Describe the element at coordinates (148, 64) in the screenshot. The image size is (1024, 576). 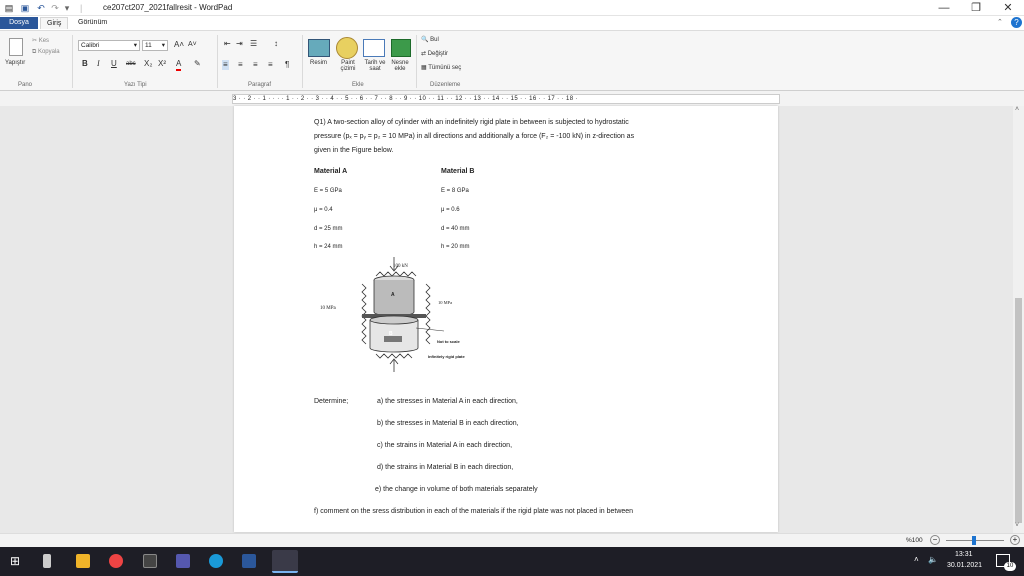
I see `subscript-icon: X₂` at that location.